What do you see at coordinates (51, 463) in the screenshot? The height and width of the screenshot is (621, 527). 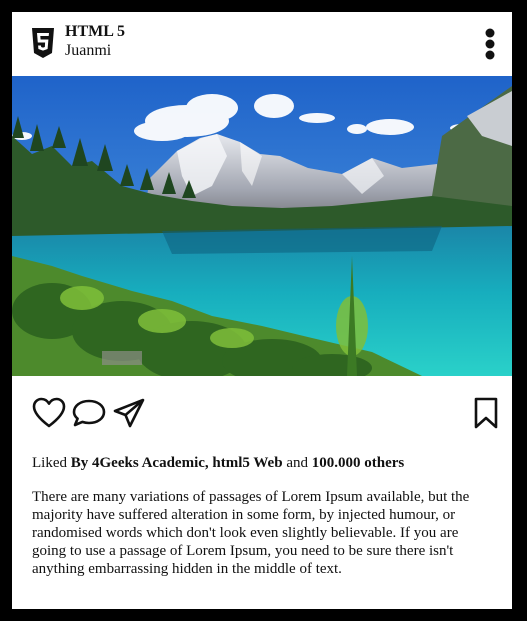 I see `likes-prefix: Liked` at bounding box center [51, 463].